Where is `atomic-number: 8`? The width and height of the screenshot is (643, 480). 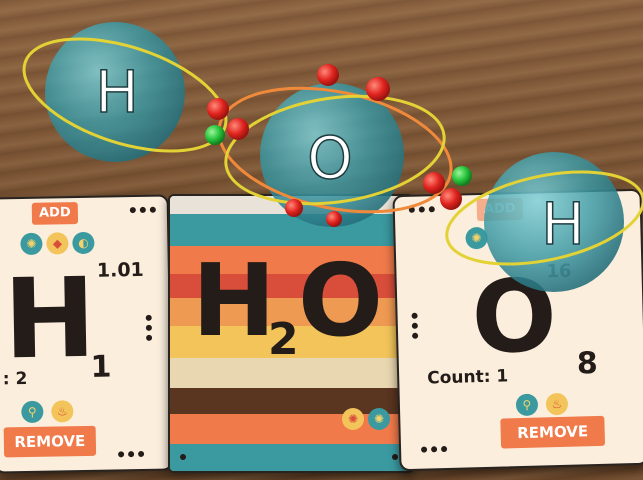 atomic-number: 8 is located at coordinates (587, 363).